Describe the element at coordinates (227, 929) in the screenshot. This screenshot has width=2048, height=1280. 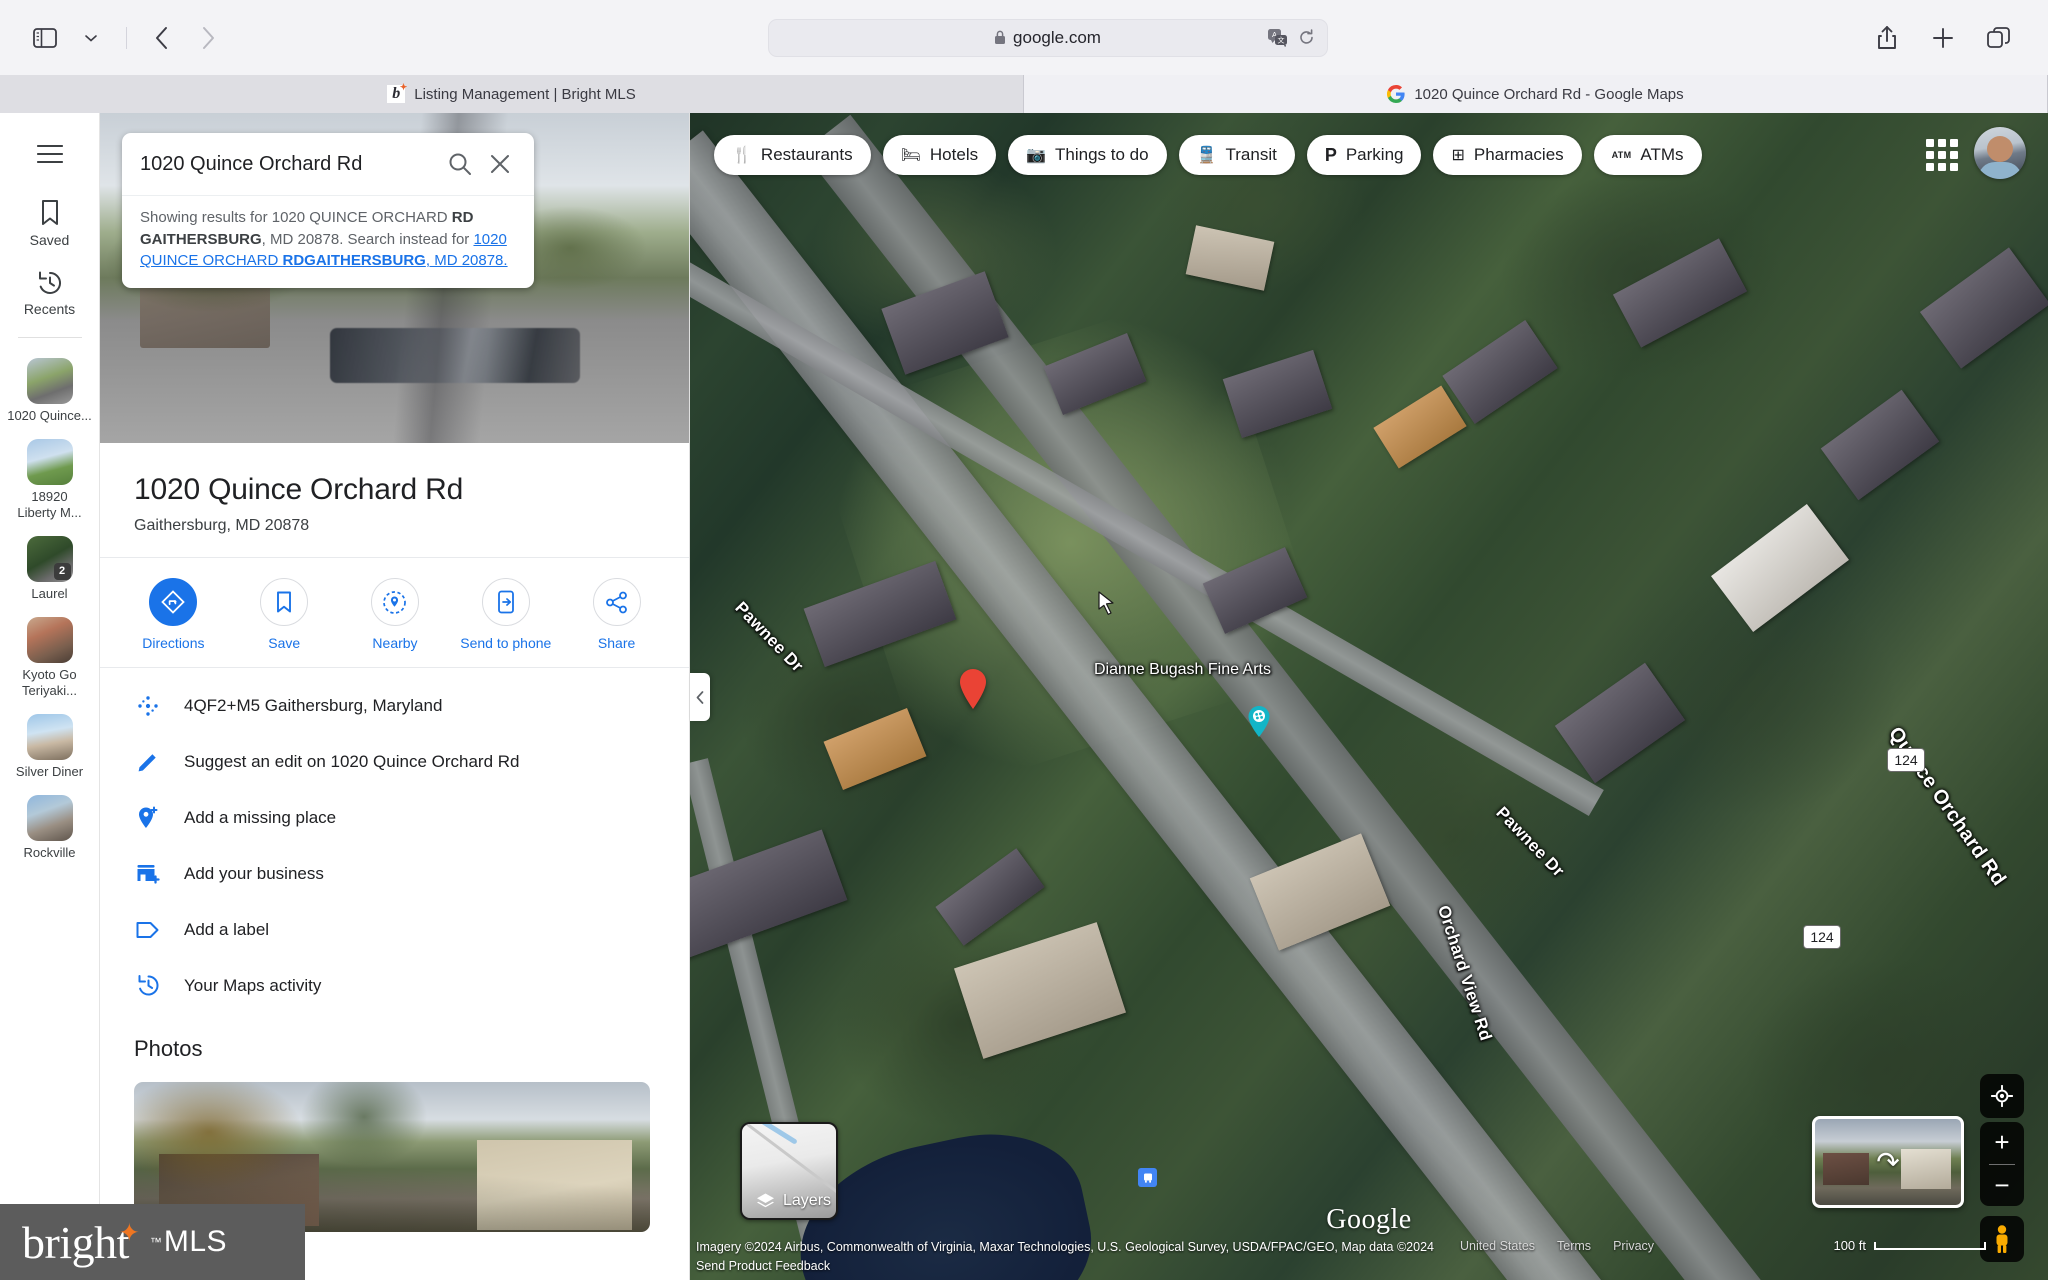
I see `row-label: Add a label` at that location.